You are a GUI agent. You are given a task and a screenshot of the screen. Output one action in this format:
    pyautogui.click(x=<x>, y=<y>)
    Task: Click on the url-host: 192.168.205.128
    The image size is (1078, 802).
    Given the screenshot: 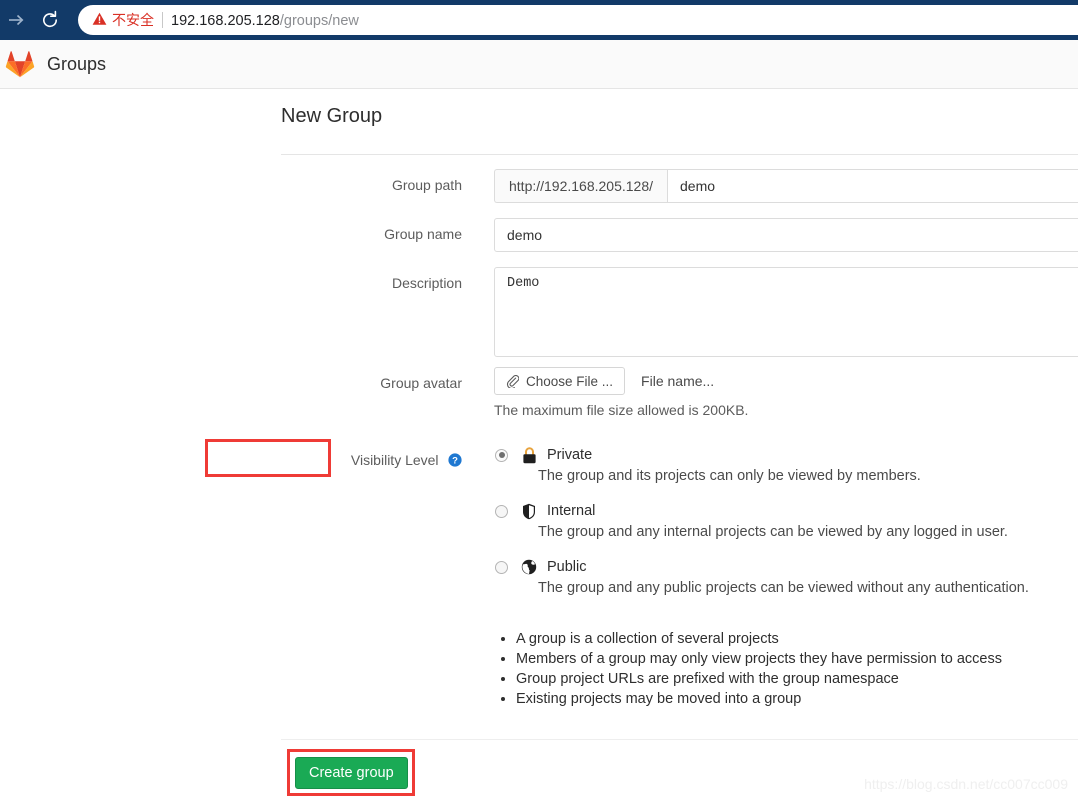 What is the action you would take?
    pyautogui.click(x=225, y=20)
    